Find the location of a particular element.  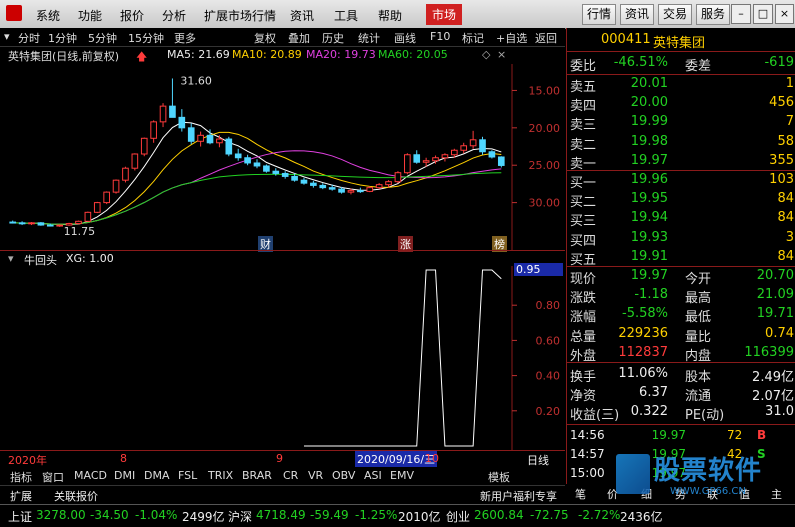

tab-fsl: FSL is located at coordinates (187, 475).